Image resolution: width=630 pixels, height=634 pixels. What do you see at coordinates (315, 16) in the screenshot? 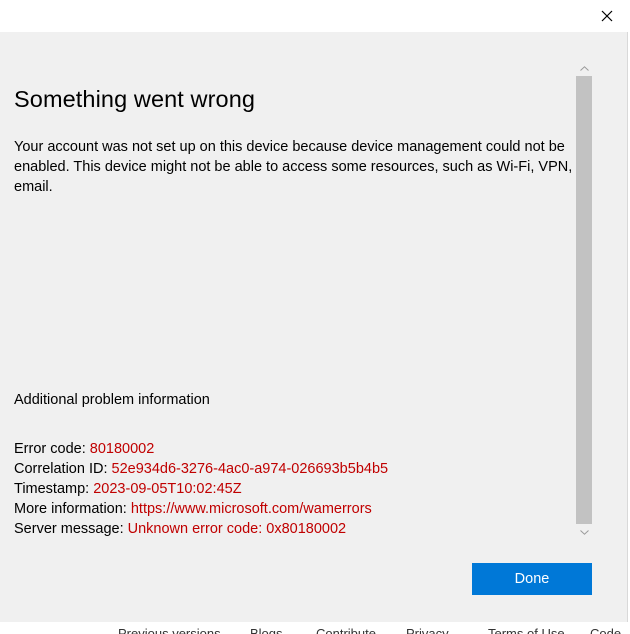
I see `title-bar` at bounding box center [315, 16].